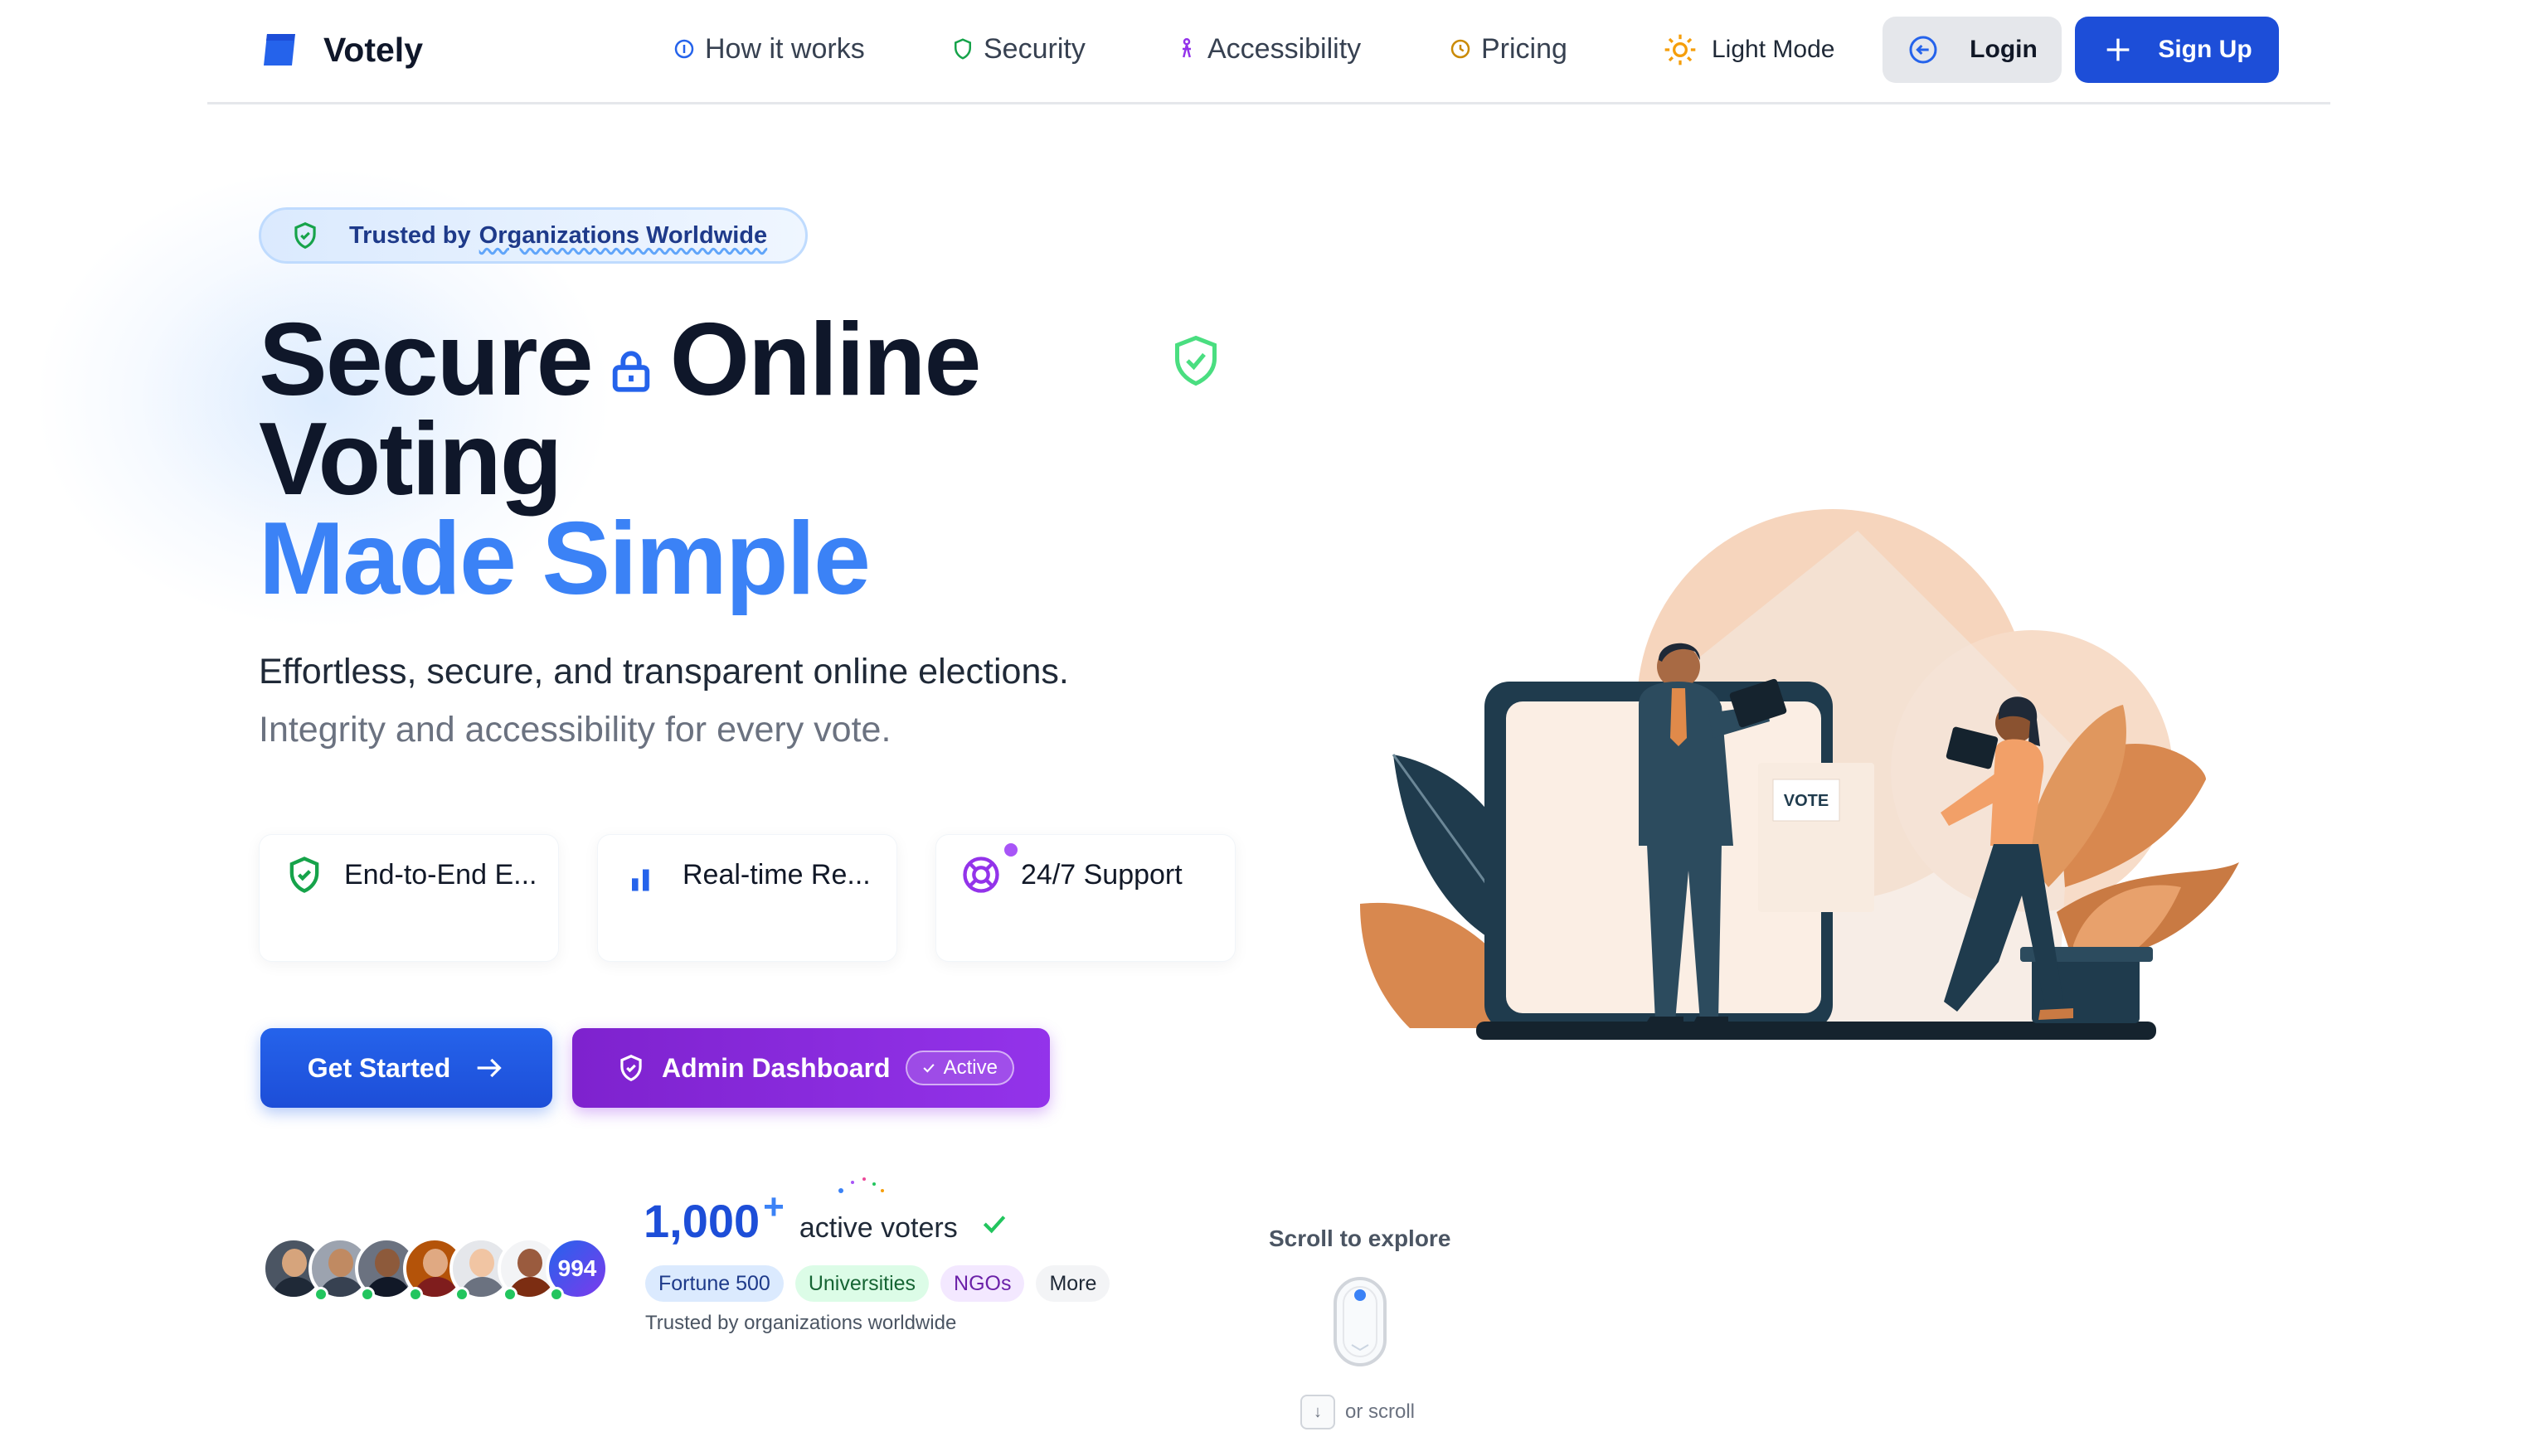 The height and width of the screenshot is (1456, 2536). I want to click on scroll-hint: ↓ or scroll, so click(1358, 1412).